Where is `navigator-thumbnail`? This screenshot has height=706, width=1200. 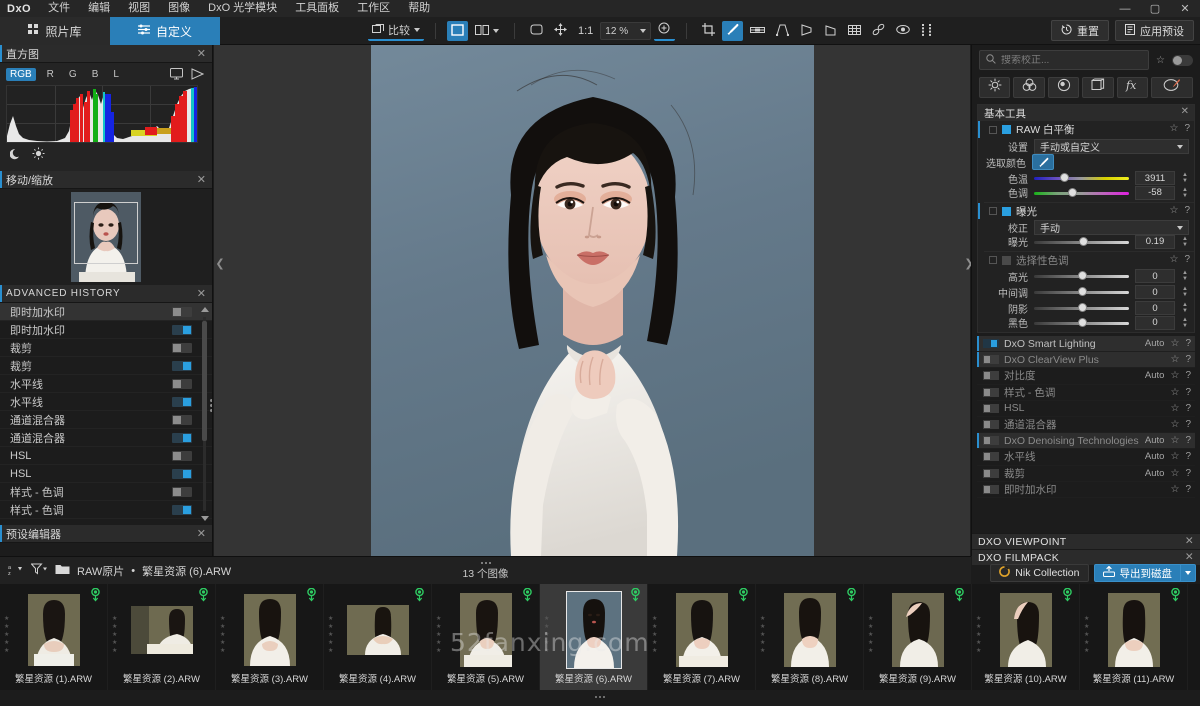
navigator-thumbnail is located at coordinates (106, 237).